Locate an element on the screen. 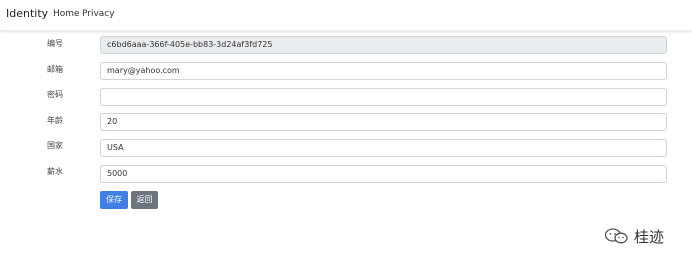  id-field: c6bd6aaa-366f-405e-bb83-3d24af3fd725 is located at coordinates (383, 45).